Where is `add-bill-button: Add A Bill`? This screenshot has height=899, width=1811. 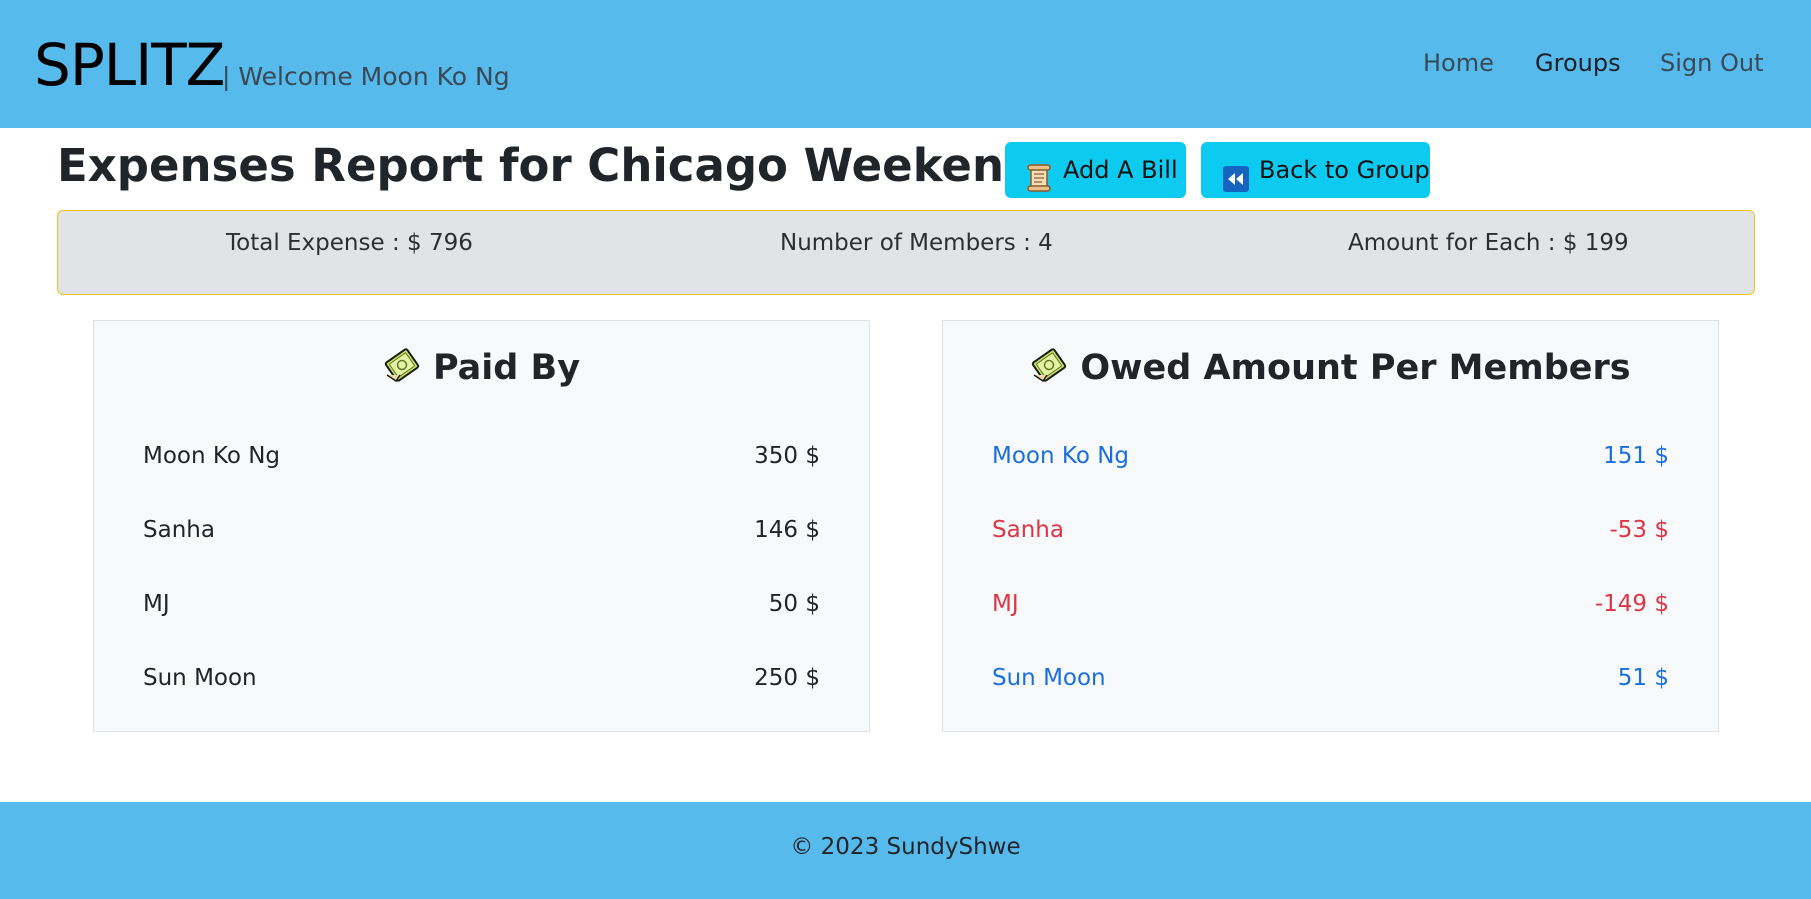 add-bill-button: Add A Bill is located at coordinates (1095, 170).